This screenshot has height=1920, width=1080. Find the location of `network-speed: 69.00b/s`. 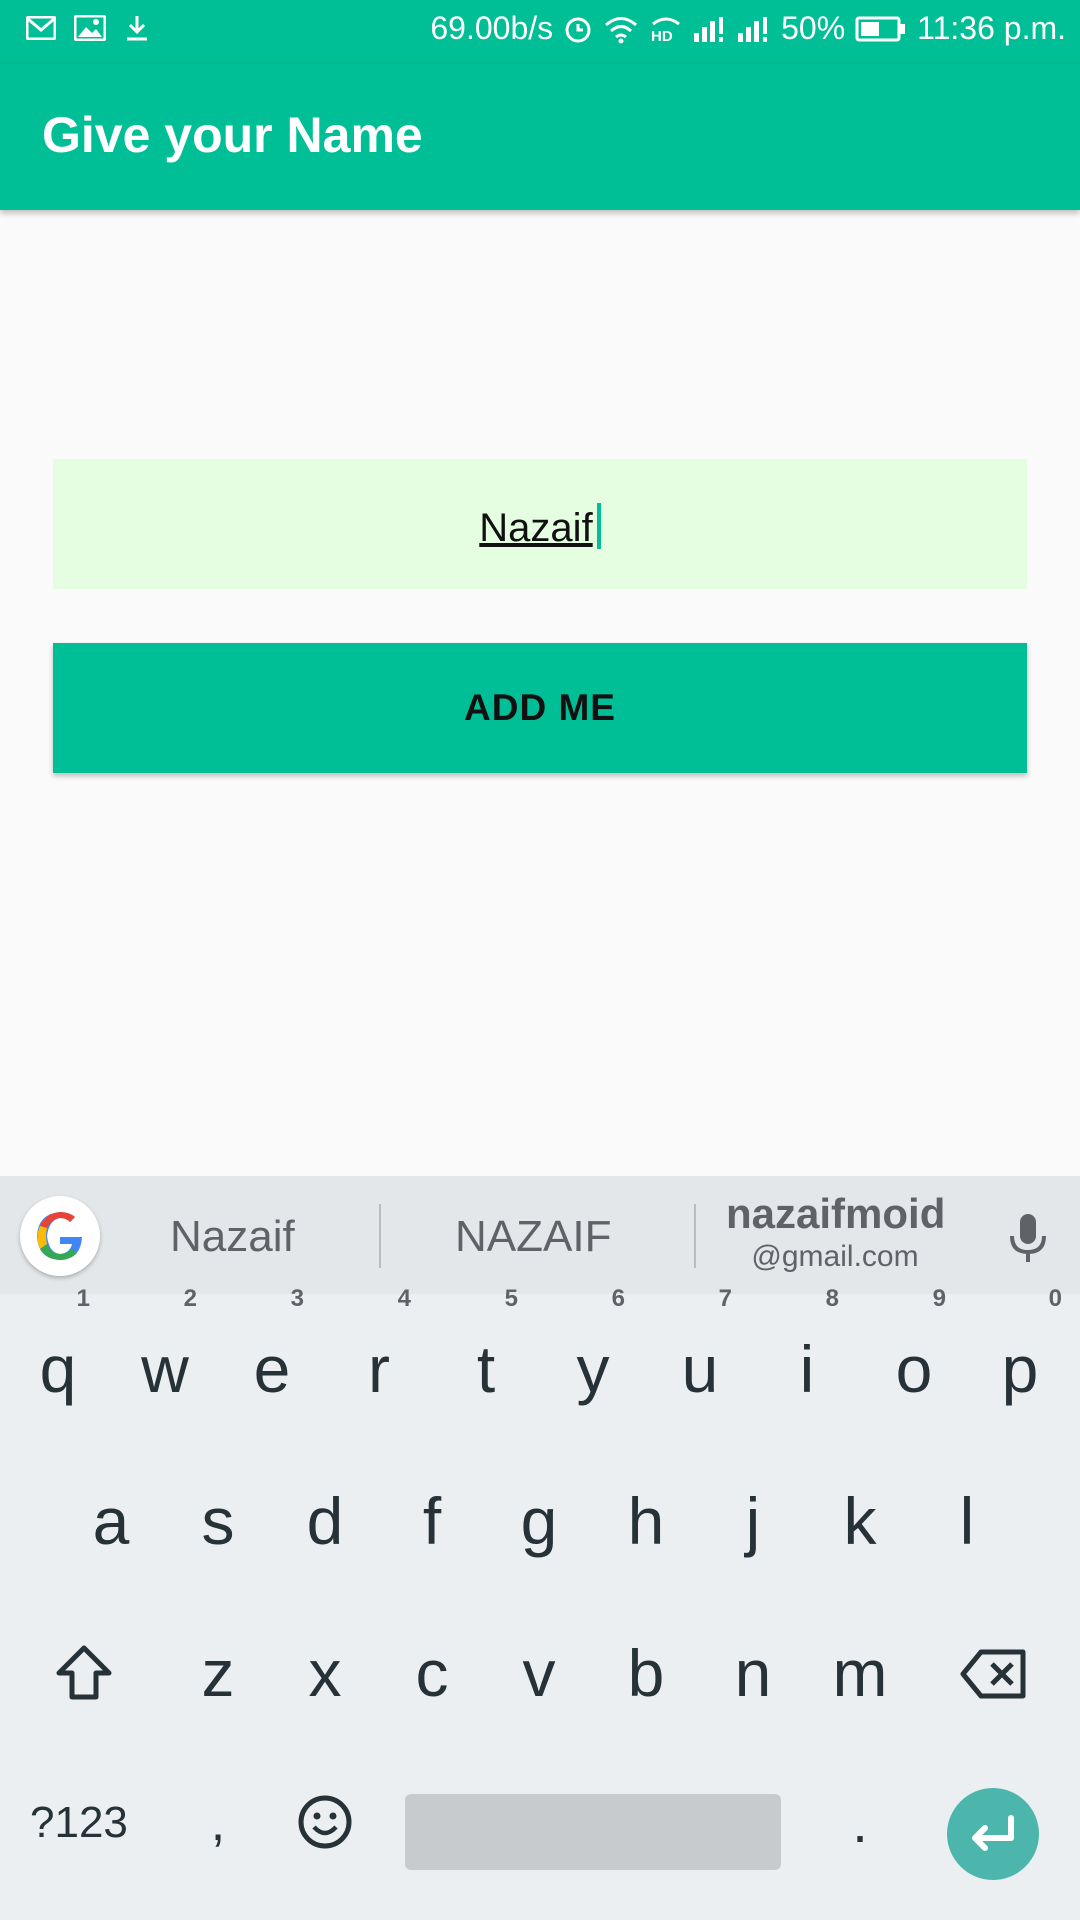

network-speed: 69.00b/s is located at coordinates (492, 28).